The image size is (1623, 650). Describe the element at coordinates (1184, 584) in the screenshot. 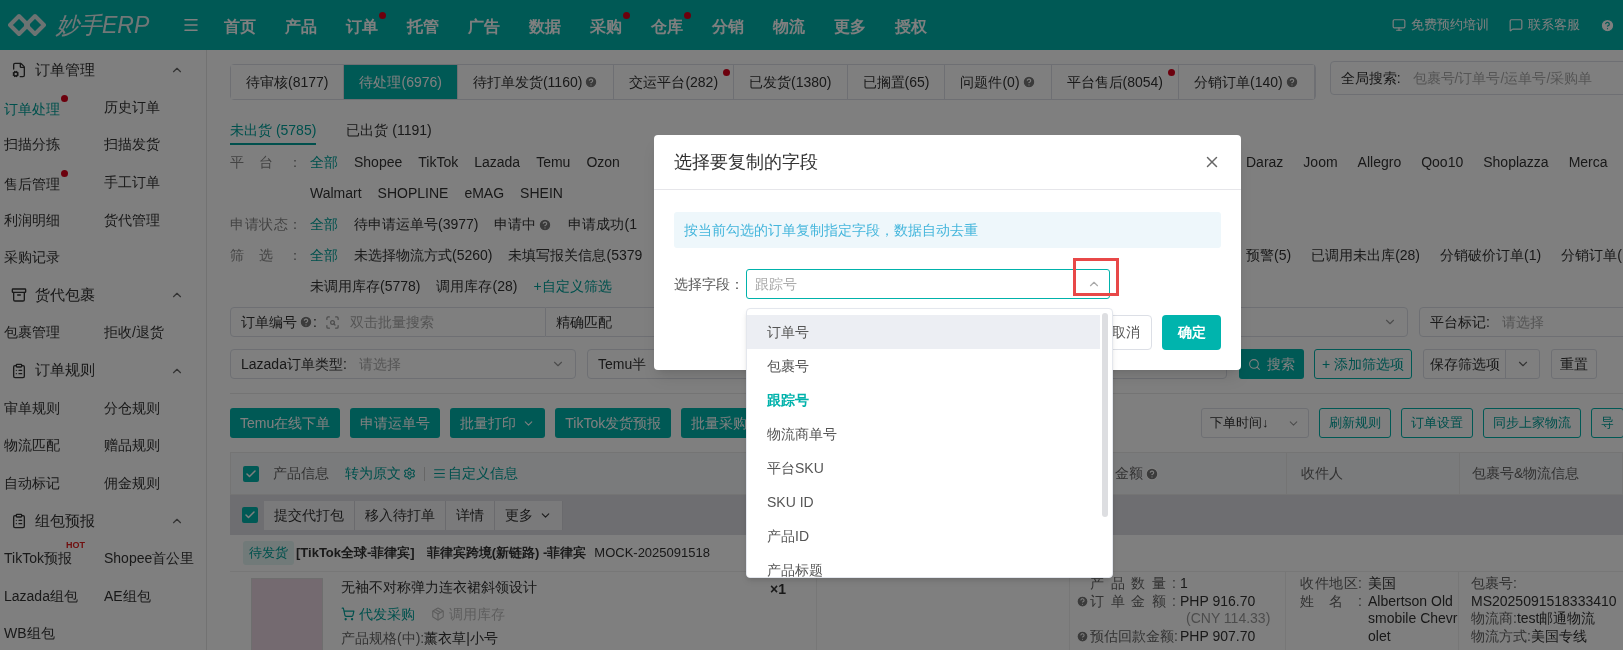

I see `amount-value: 1` at that location.